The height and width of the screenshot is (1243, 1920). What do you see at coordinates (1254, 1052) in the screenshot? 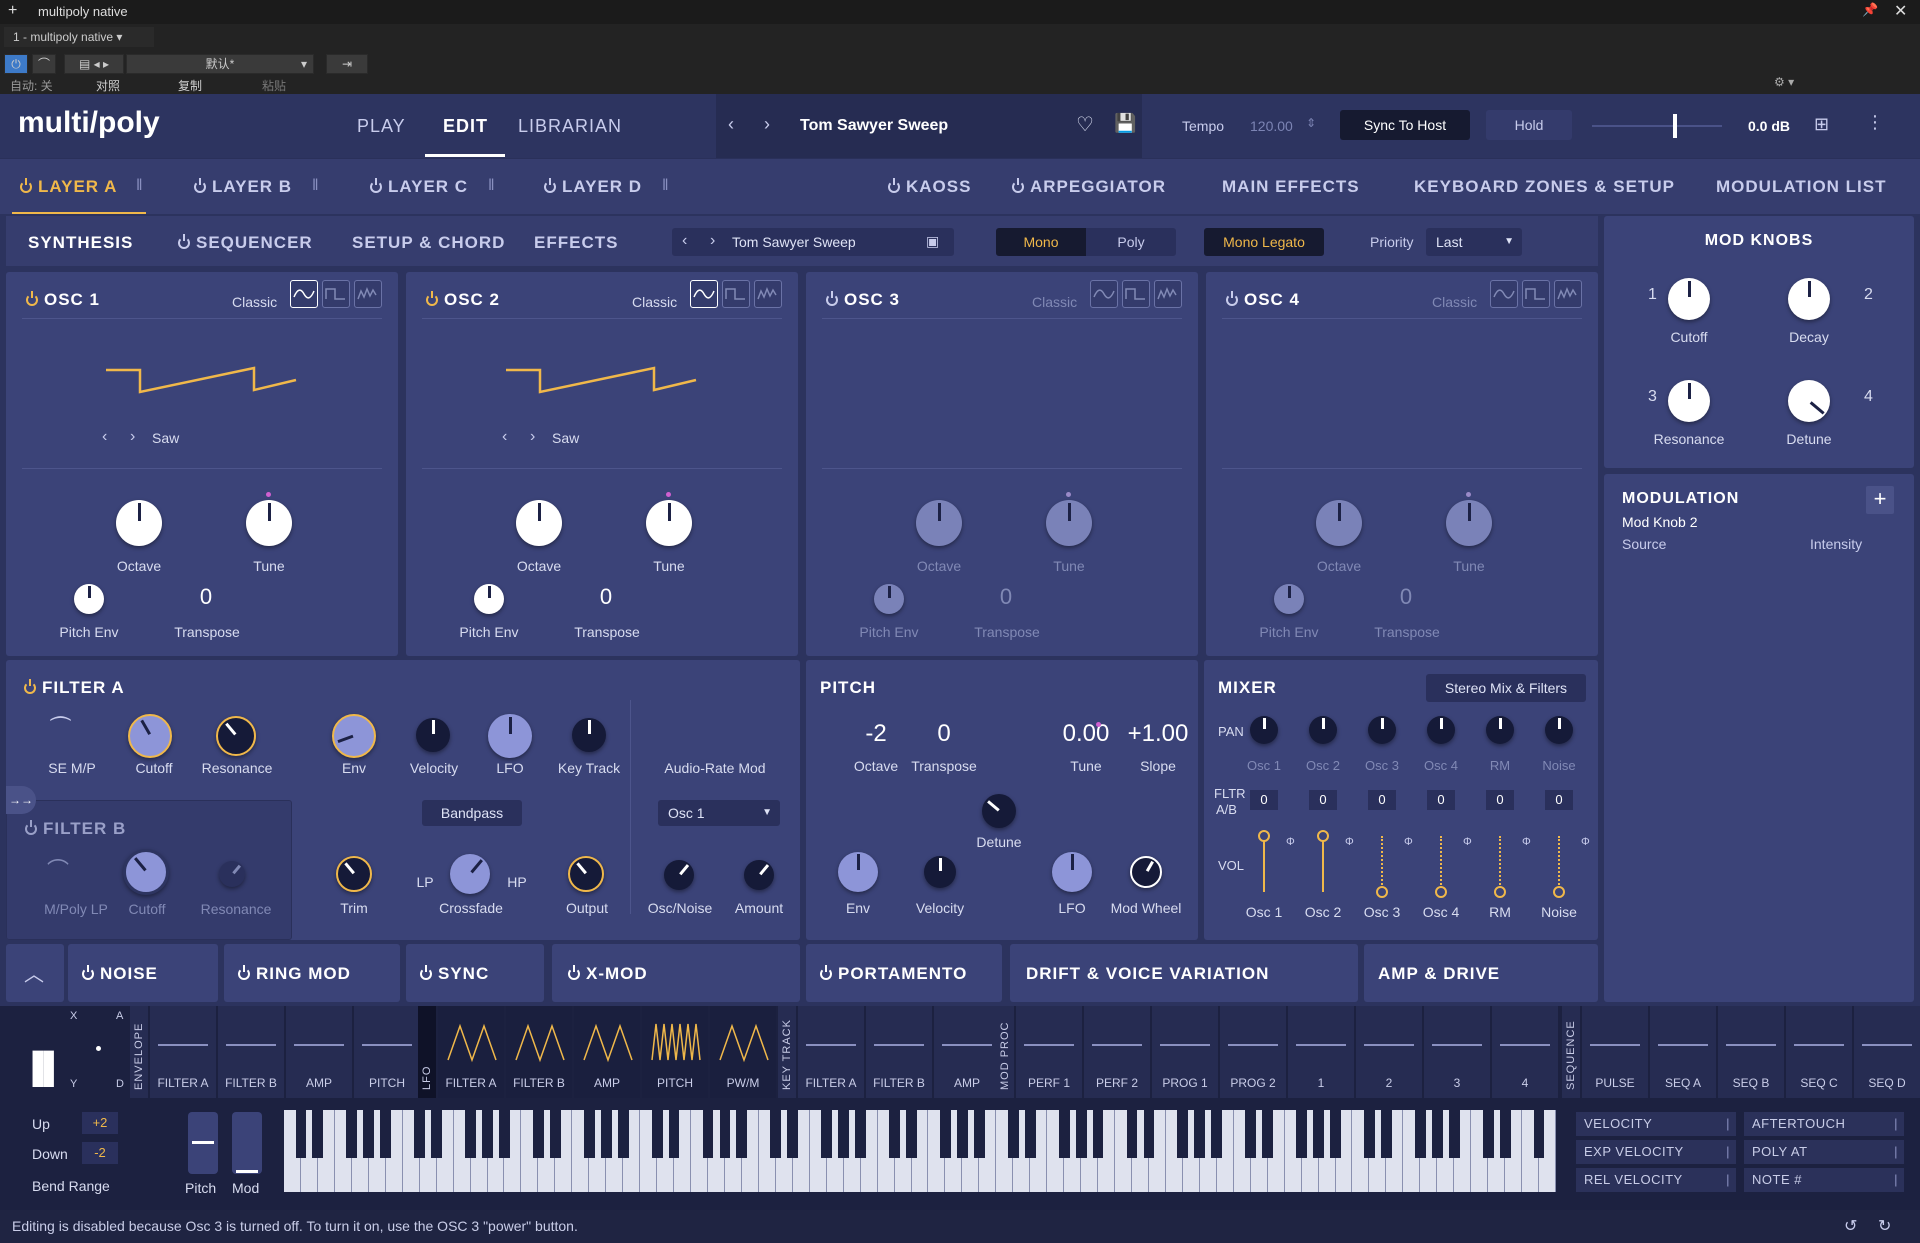
I see `mod-source-modproc-3: PROG 2` at bounding box center [1254, 1052].